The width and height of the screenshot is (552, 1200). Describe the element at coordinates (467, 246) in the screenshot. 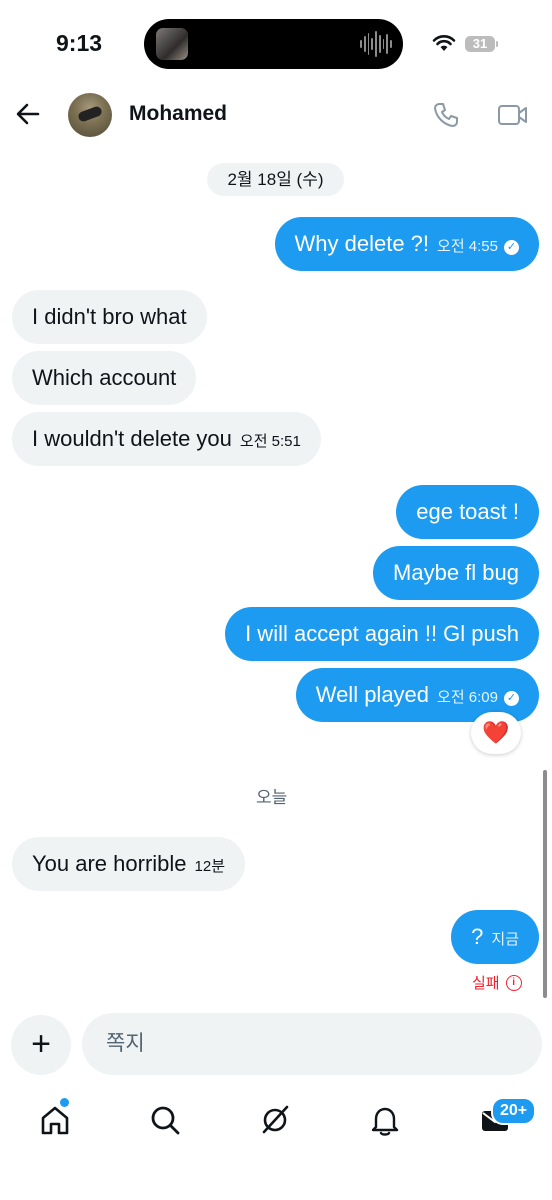

I see `message-timestamp: 오전 4:55` at that location.